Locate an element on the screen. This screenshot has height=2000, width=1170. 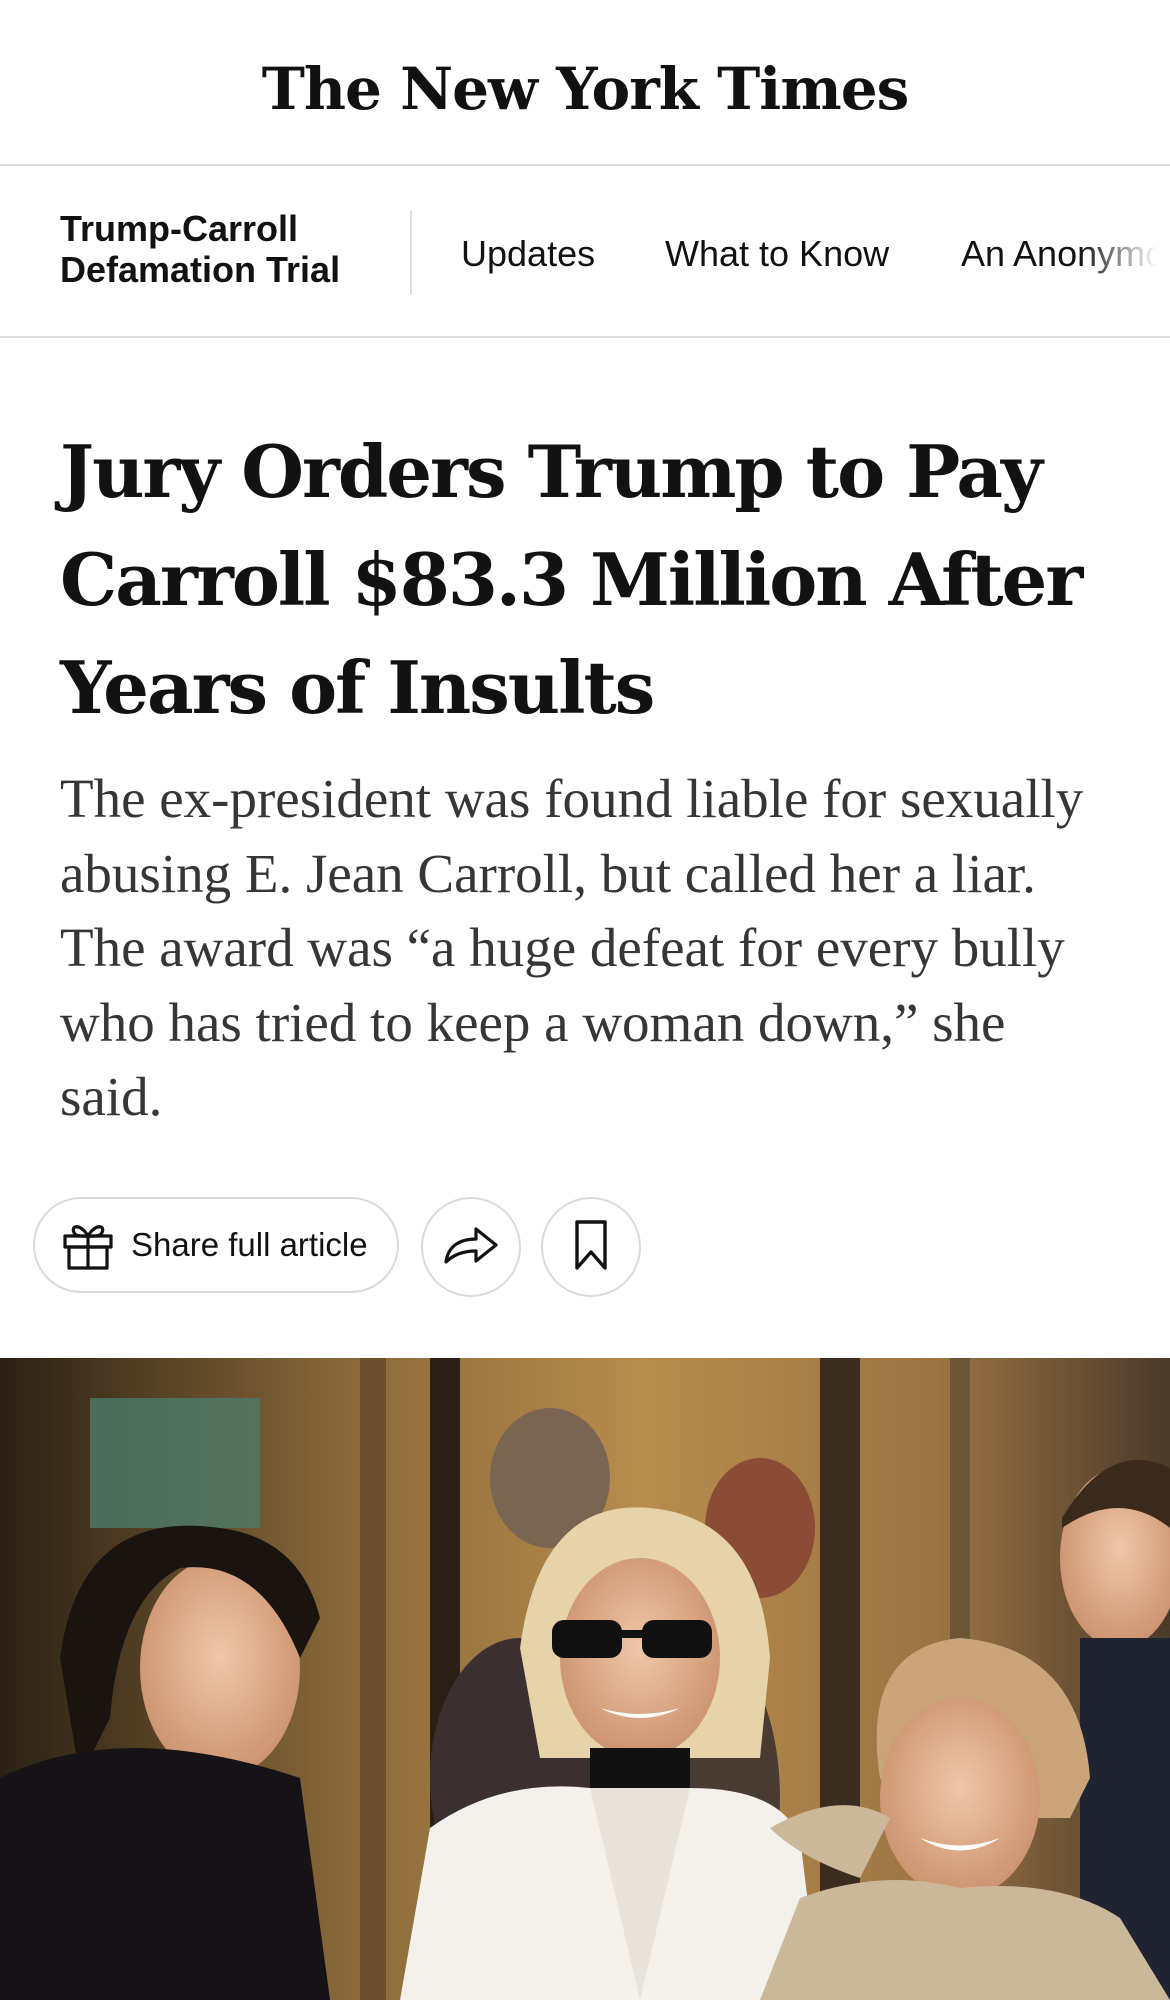
masthead: The New York Times is located at coordinates (585, 83).